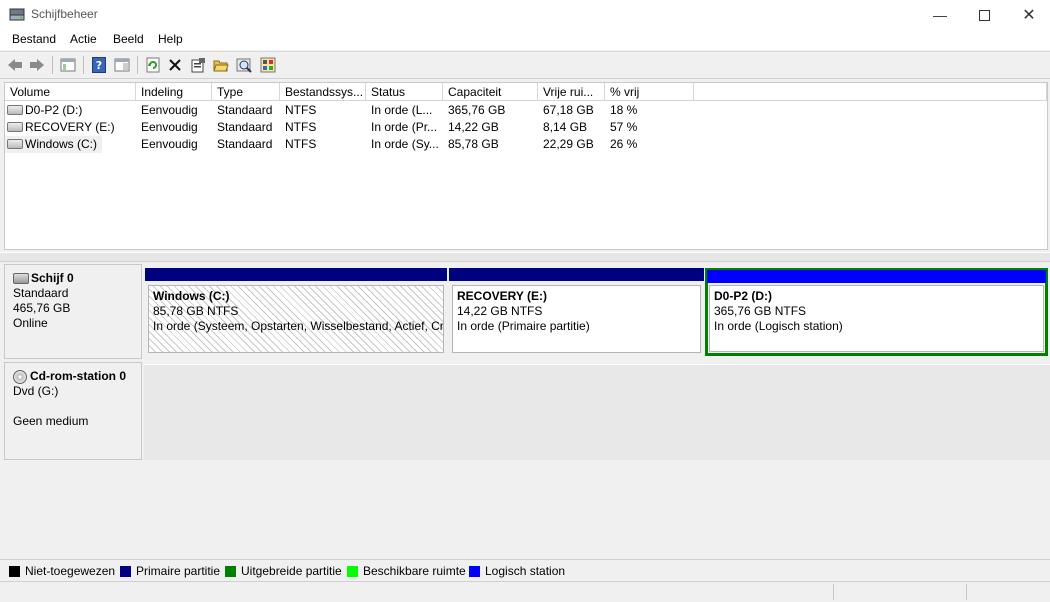 This screenshot has height=602, width=1050. Describe the element at coordinates (20, 376) in the screenshot. I see `cd-rom-icon` at that location.